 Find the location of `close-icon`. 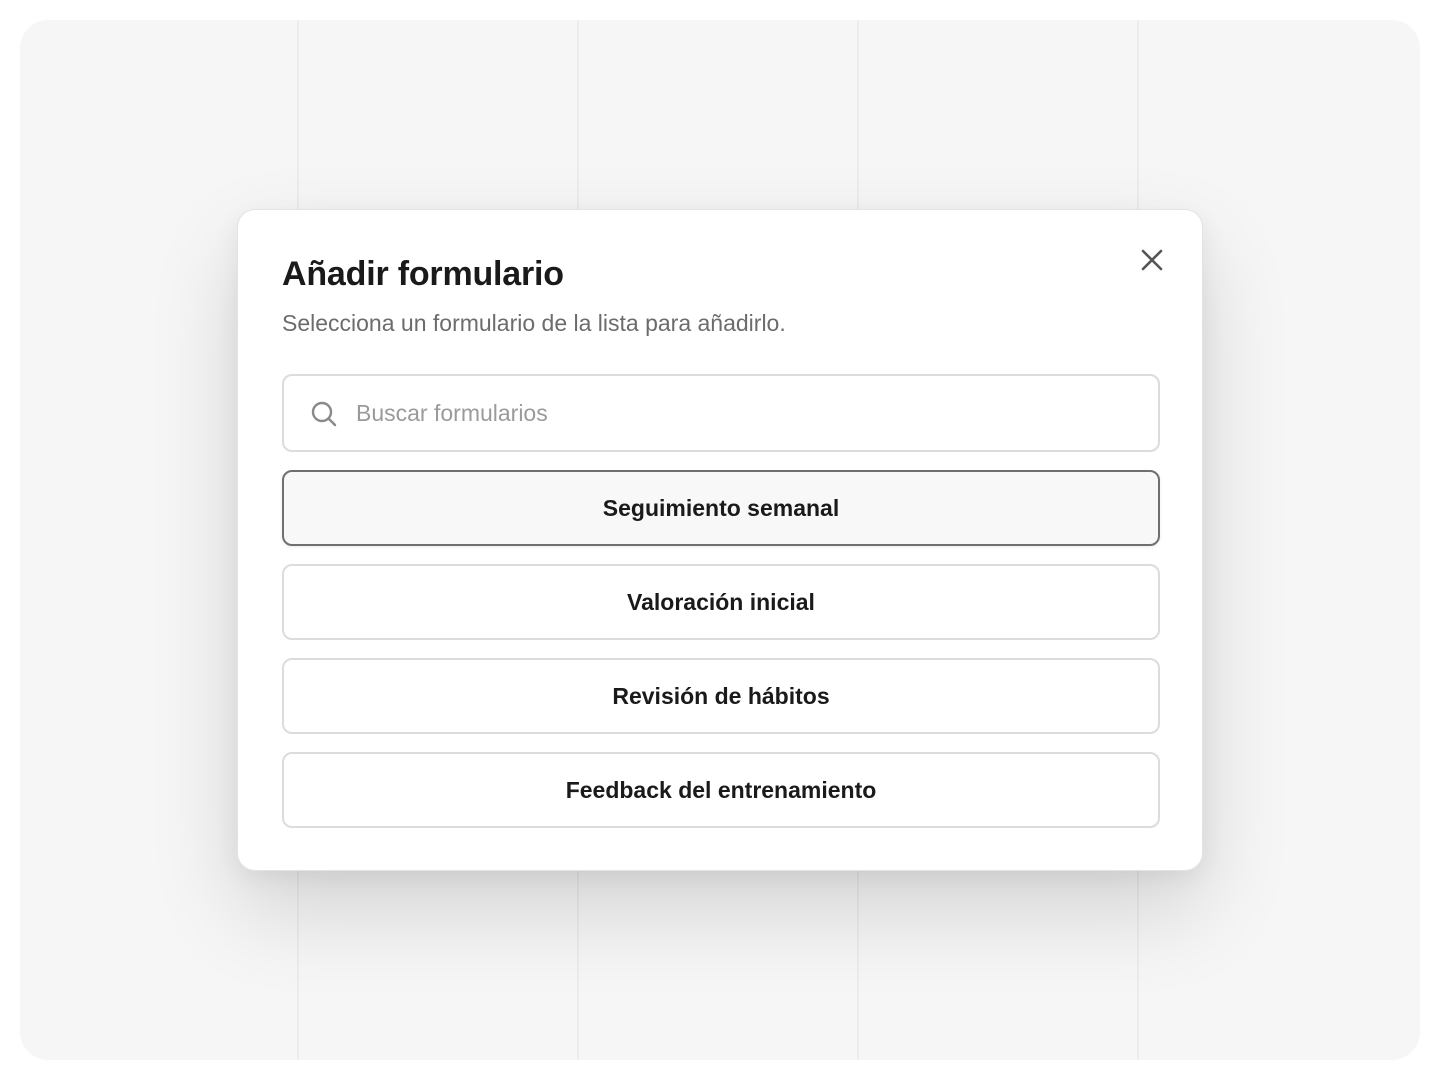

close-icon is located at coordinates (1152, 260).